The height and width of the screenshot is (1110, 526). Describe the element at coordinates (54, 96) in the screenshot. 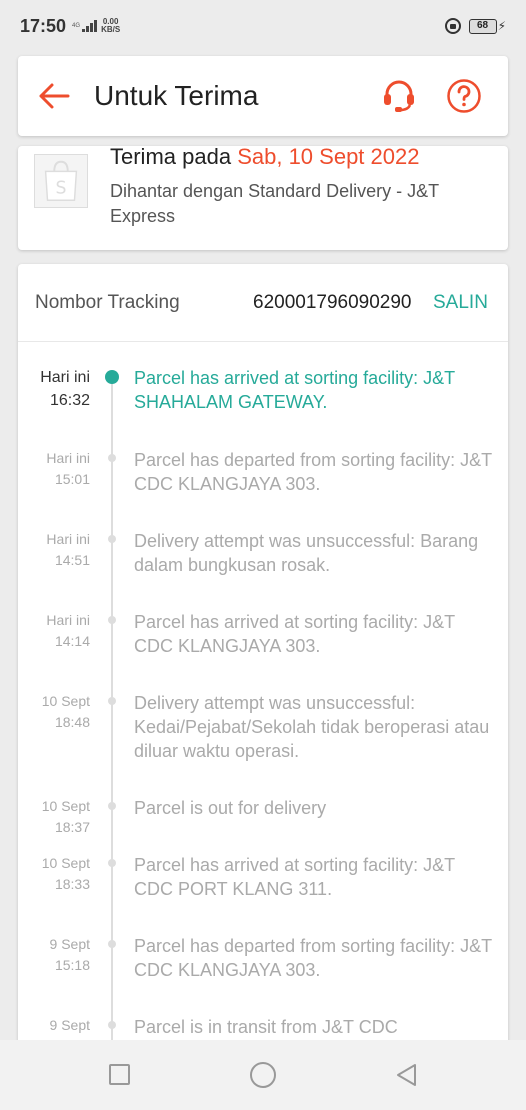

I see `arrow-left-icon` at that location.